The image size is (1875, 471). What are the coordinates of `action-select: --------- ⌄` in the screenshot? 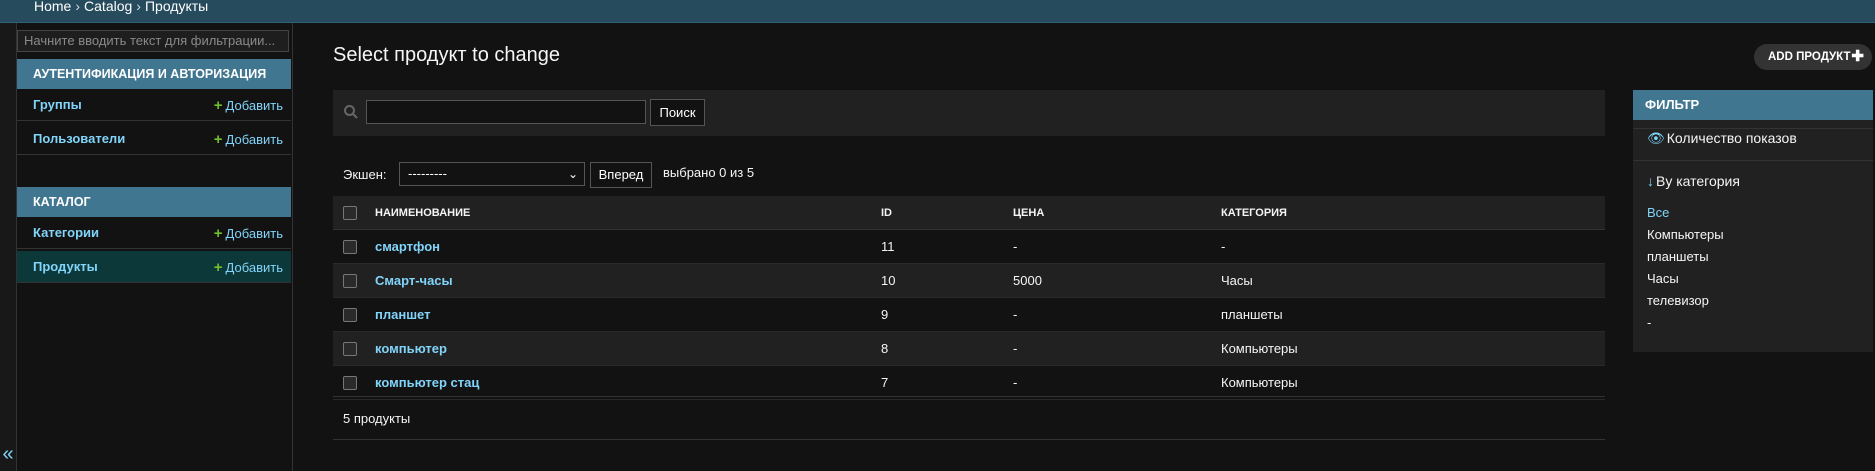 It's located at (492, 174).